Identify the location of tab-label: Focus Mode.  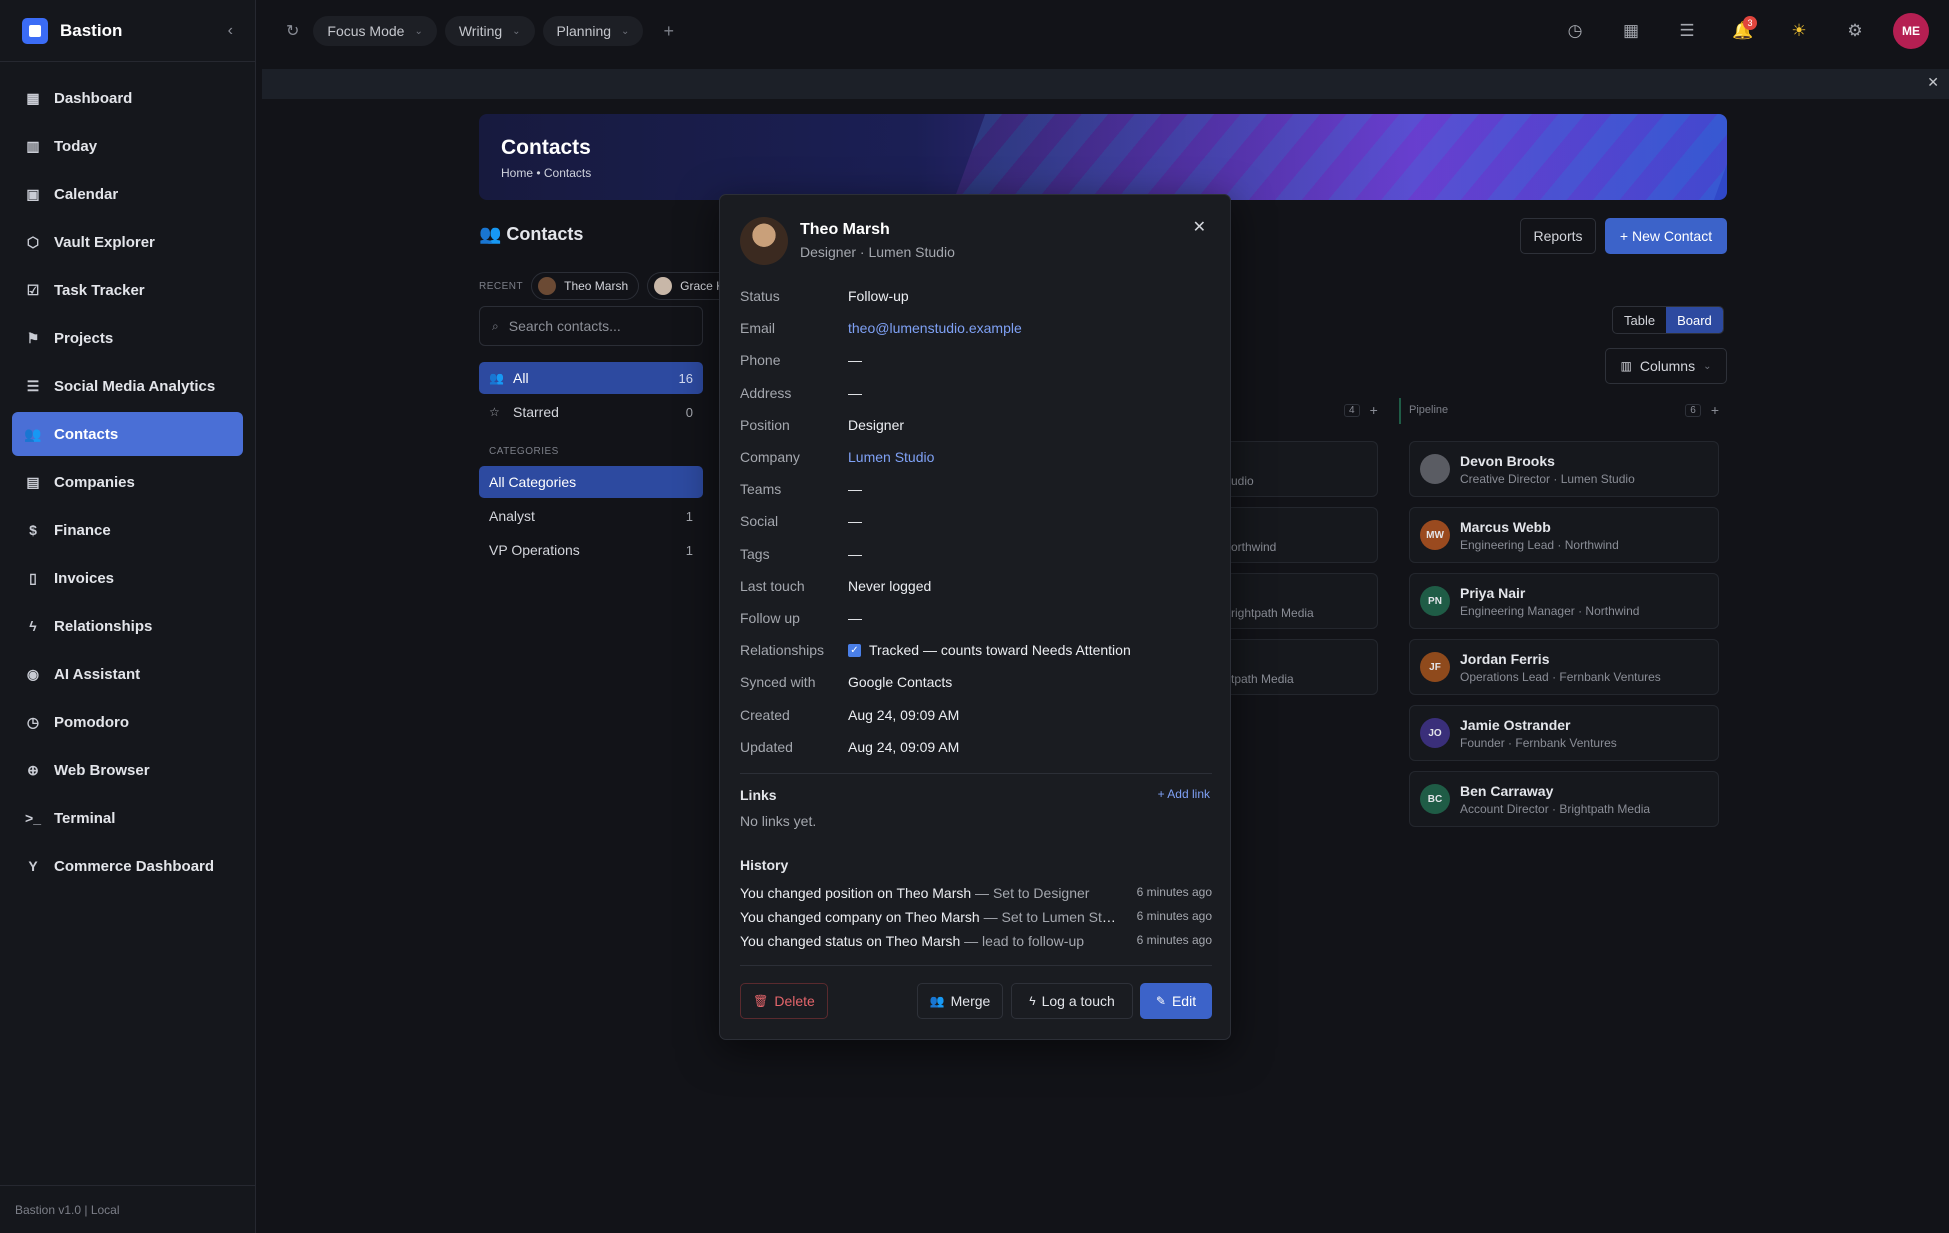
(366, 31).